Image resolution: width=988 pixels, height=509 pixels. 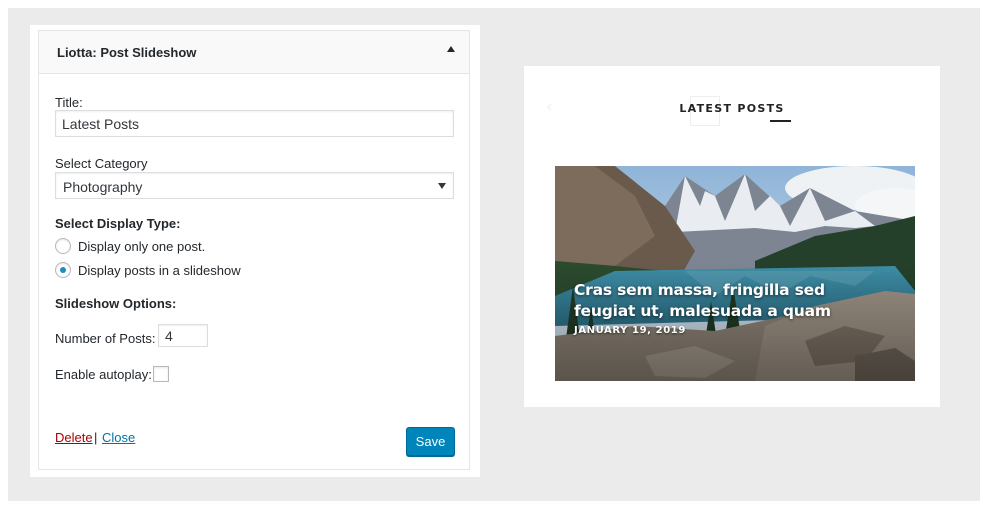 I want to click on radio-button-slideshow, so click(x=63, y=270).